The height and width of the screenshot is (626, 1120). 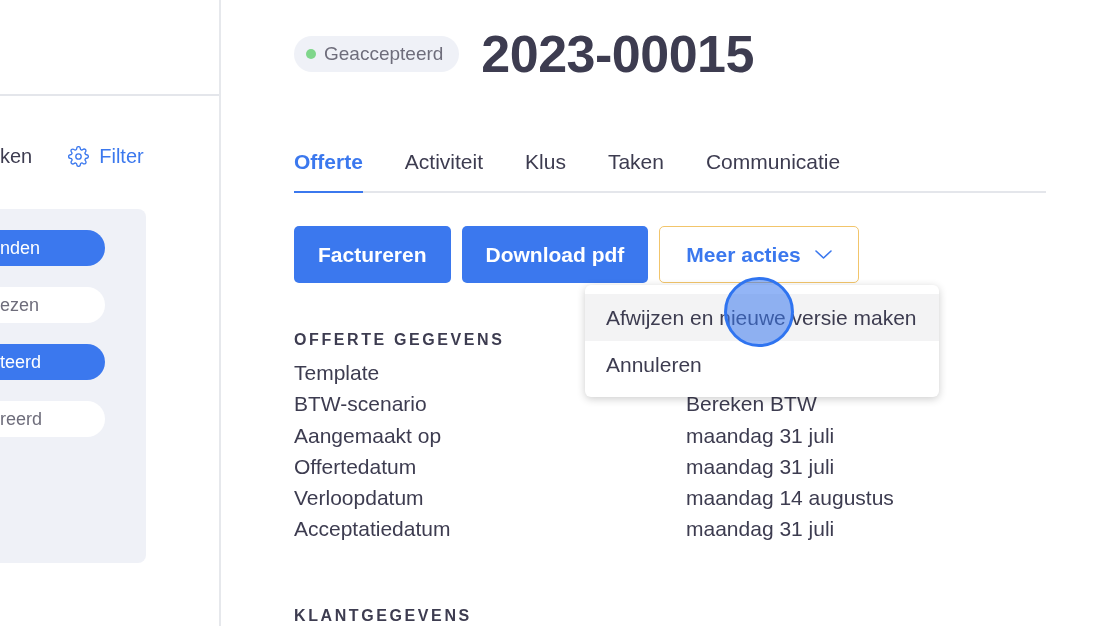 What do you see at coordinates (751, 404) in the screenshot?
I see `field-value: Bereken BTW` at bounding box center [751, 404].